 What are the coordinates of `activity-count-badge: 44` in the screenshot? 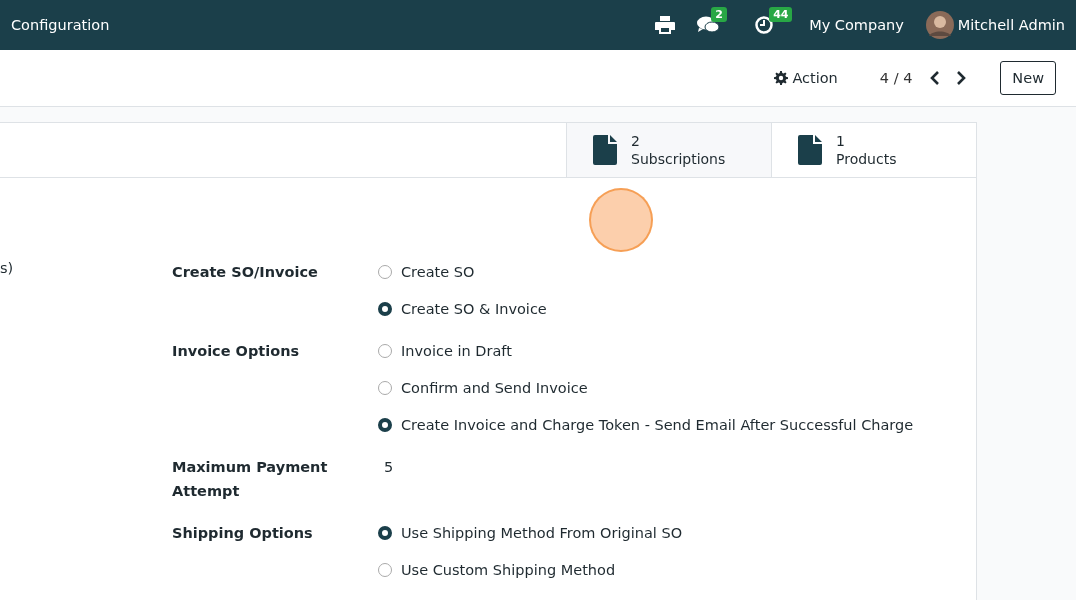 It's located at (781, 14).